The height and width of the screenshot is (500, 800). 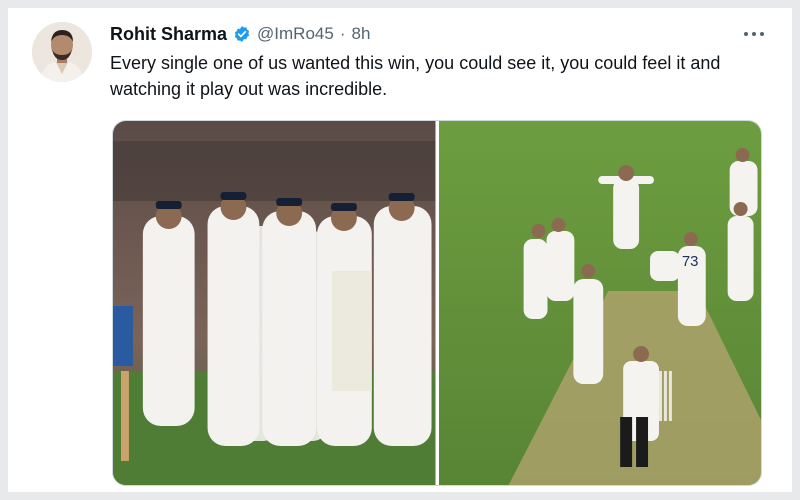 I want to click on verified-badge-icon, so click(x=242, y=34).